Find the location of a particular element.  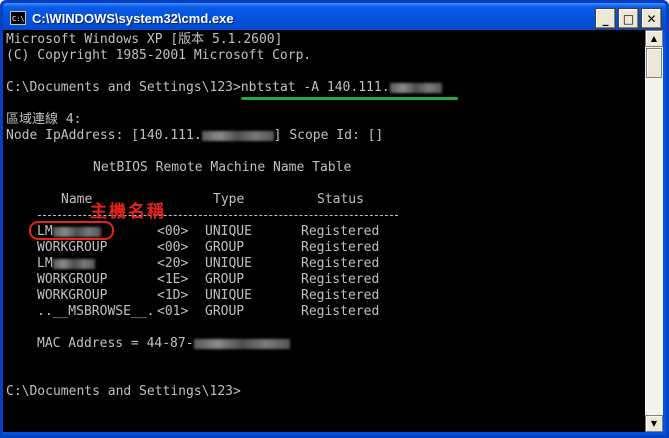

row-code: <1E> is located at coordinates (173, 279).